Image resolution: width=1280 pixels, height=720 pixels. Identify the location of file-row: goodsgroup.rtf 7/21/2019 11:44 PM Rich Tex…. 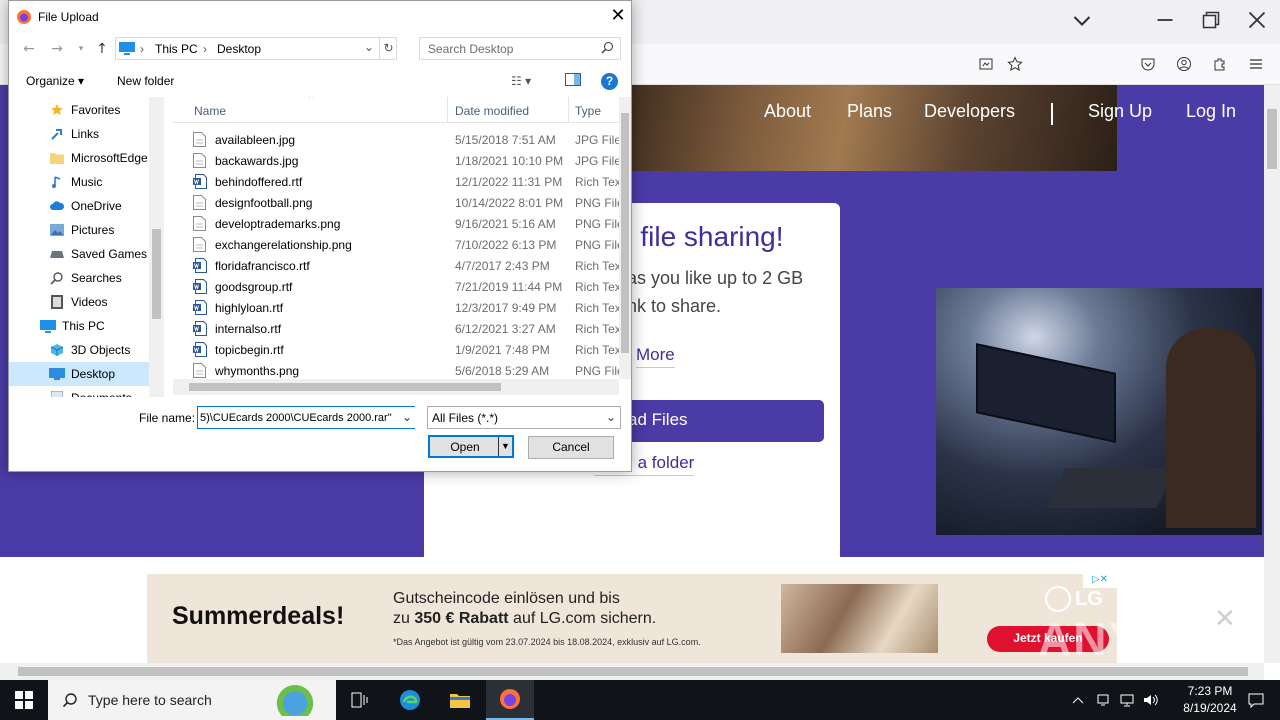
(396, 286).